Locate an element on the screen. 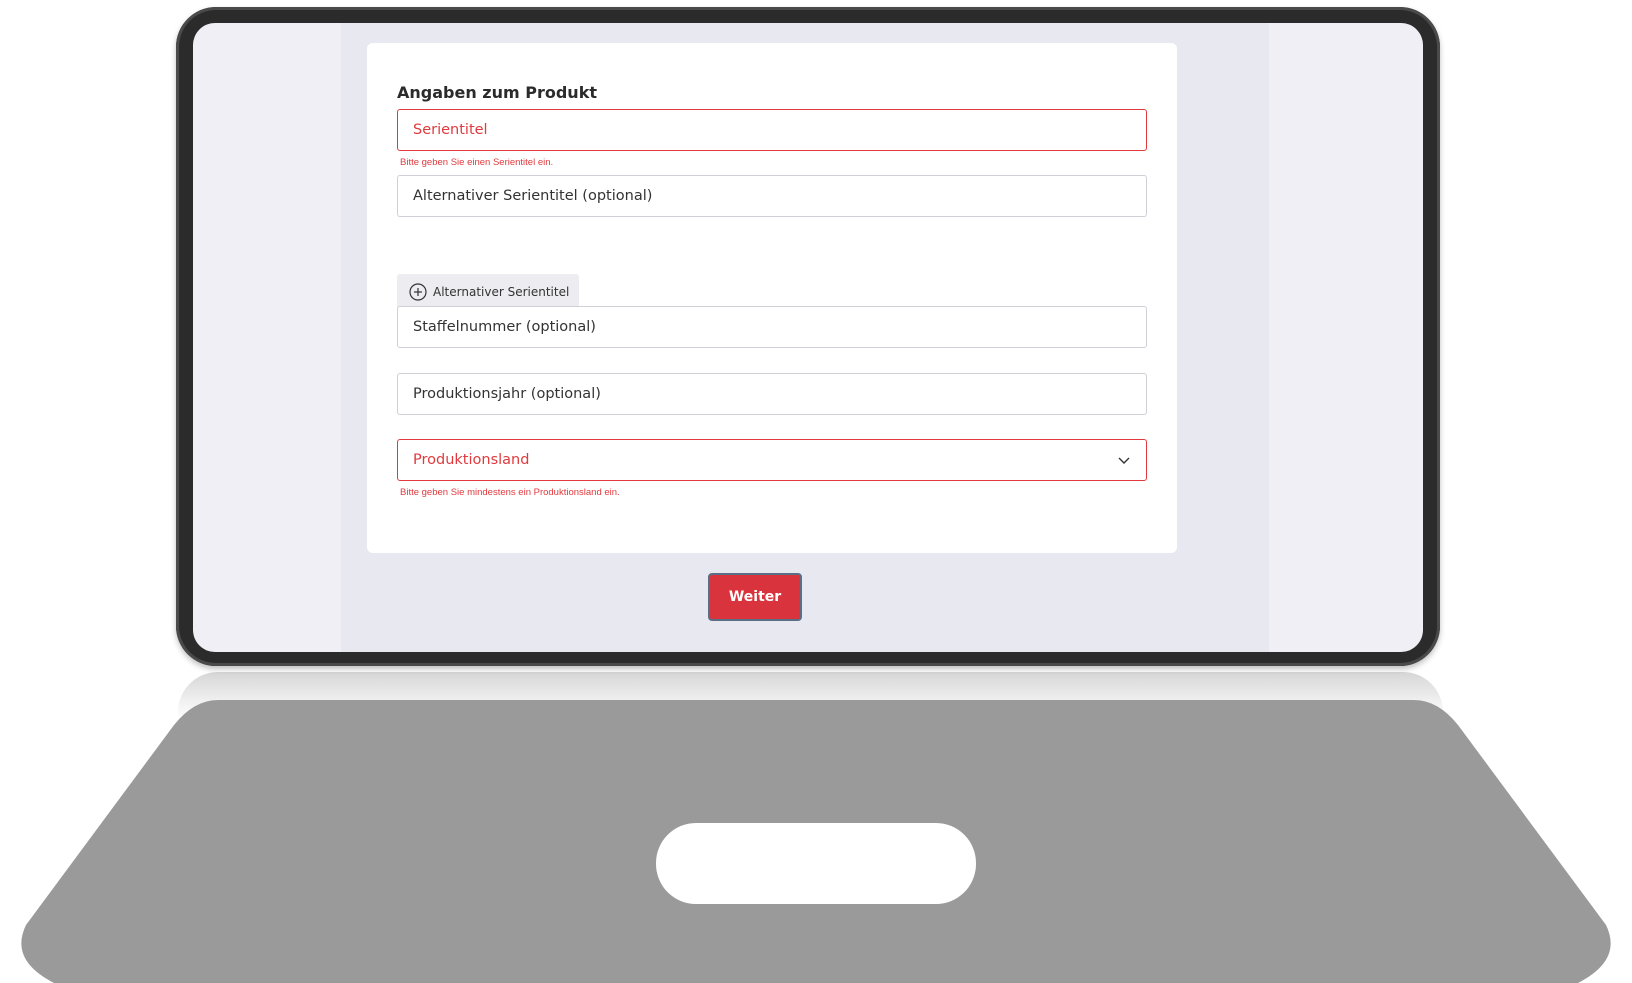 The height and width of the screenshot is (983, 1632). serientitel-input: Serientitel is located at coordinates (772, 130).